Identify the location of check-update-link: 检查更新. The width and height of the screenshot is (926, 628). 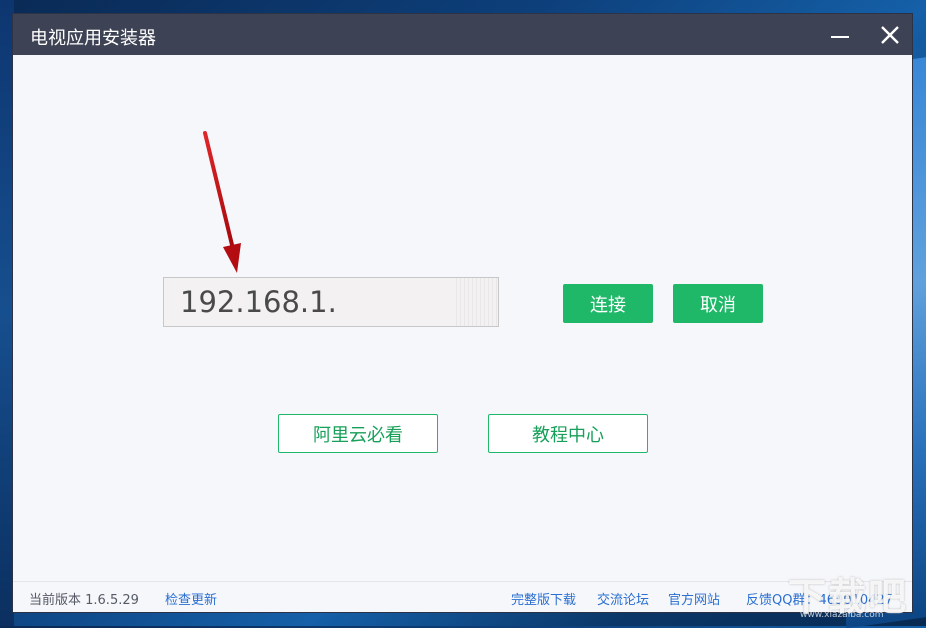
(191, 598).